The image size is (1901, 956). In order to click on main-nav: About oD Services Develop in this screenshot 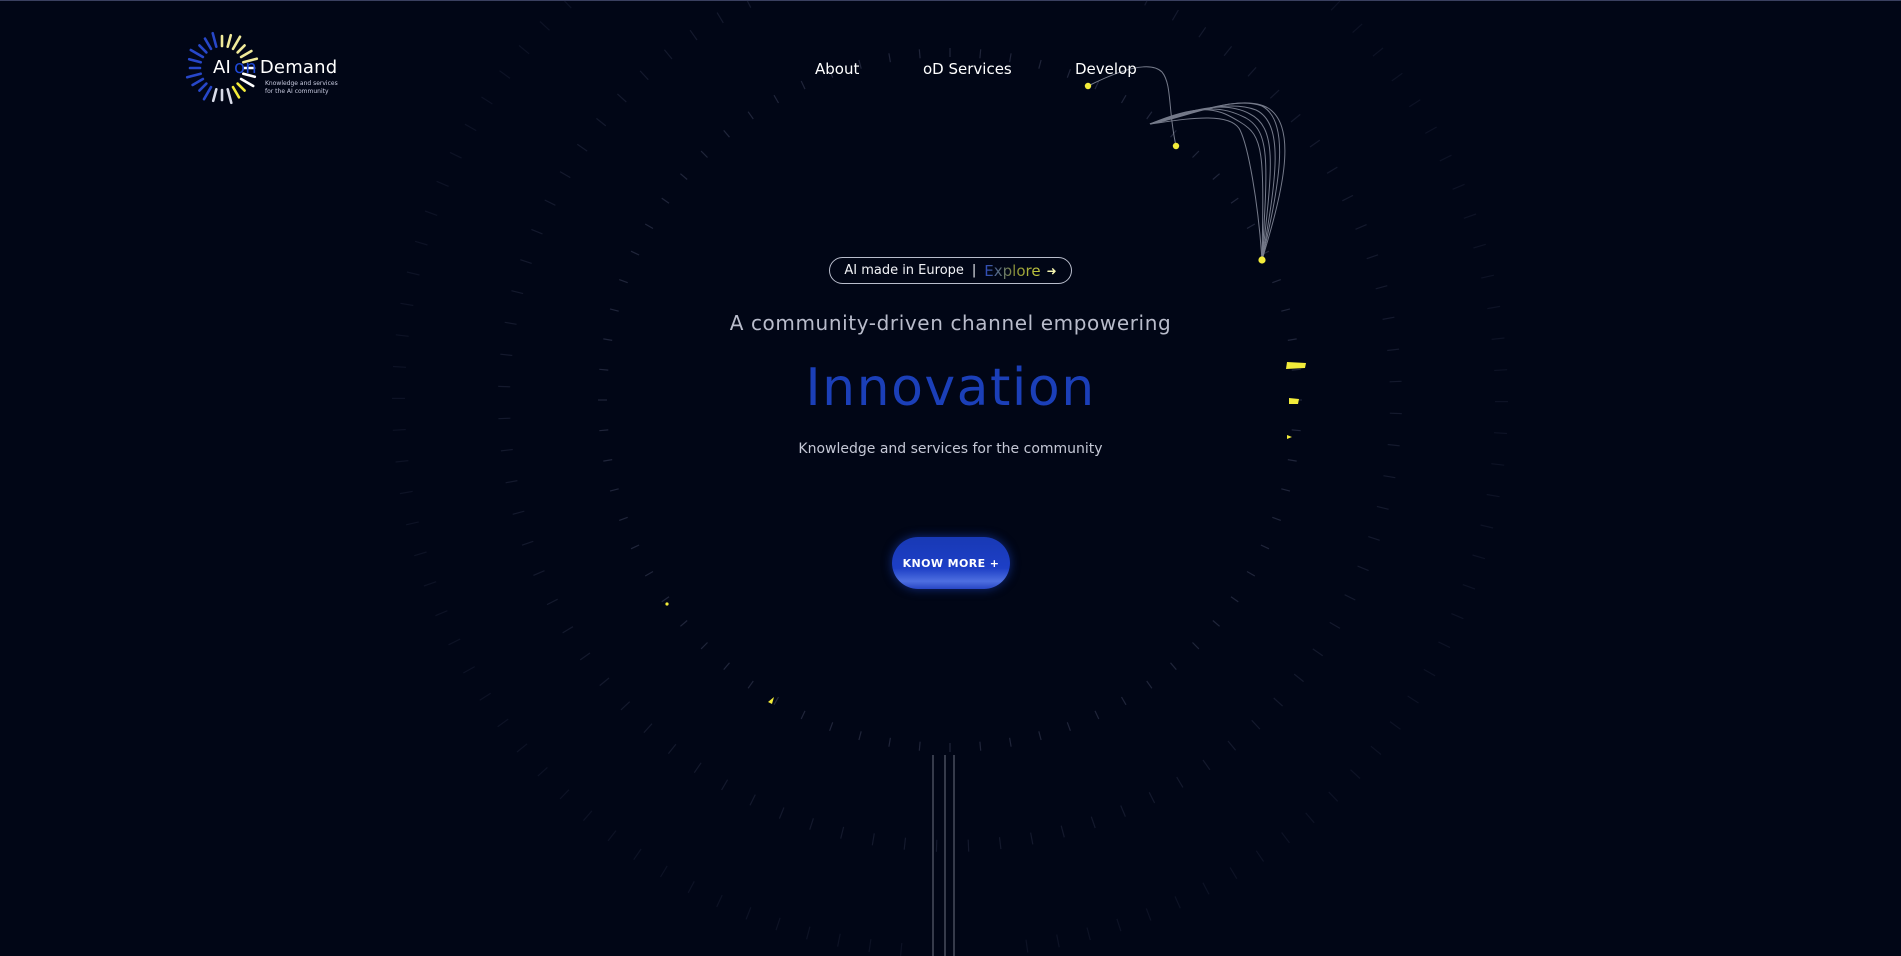, I will do `click(950, 72)`.